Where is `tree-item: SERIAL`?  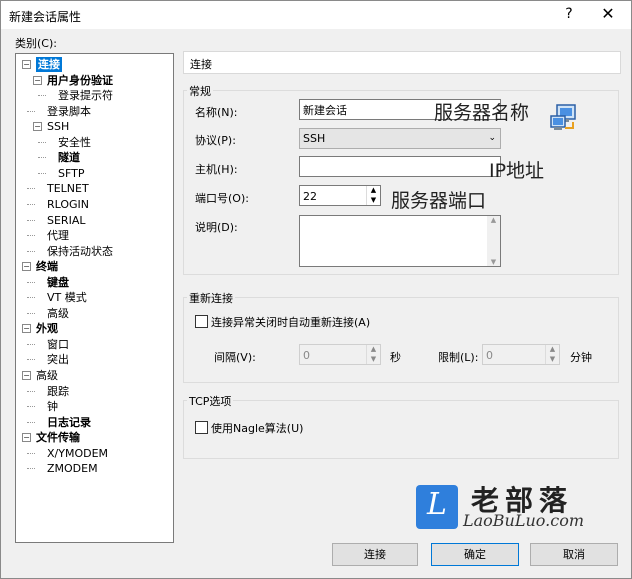 tree-item: SERIAL is located at coordinates (66, 220).